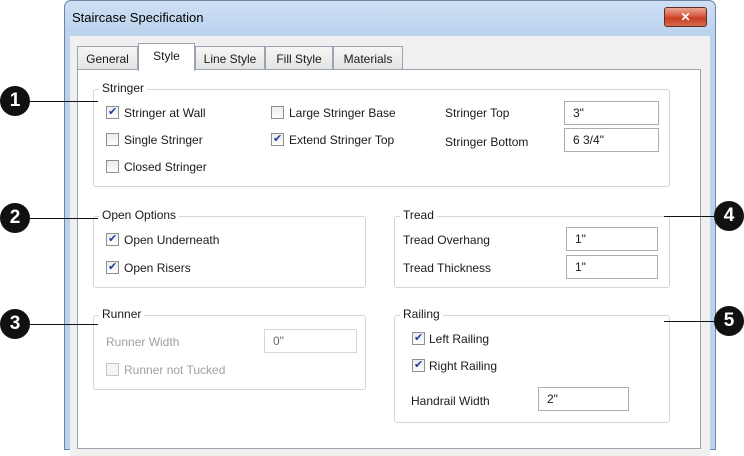  I want to click on extend-stringer-top-label: Extend Stringer Top, so click(341, 140).